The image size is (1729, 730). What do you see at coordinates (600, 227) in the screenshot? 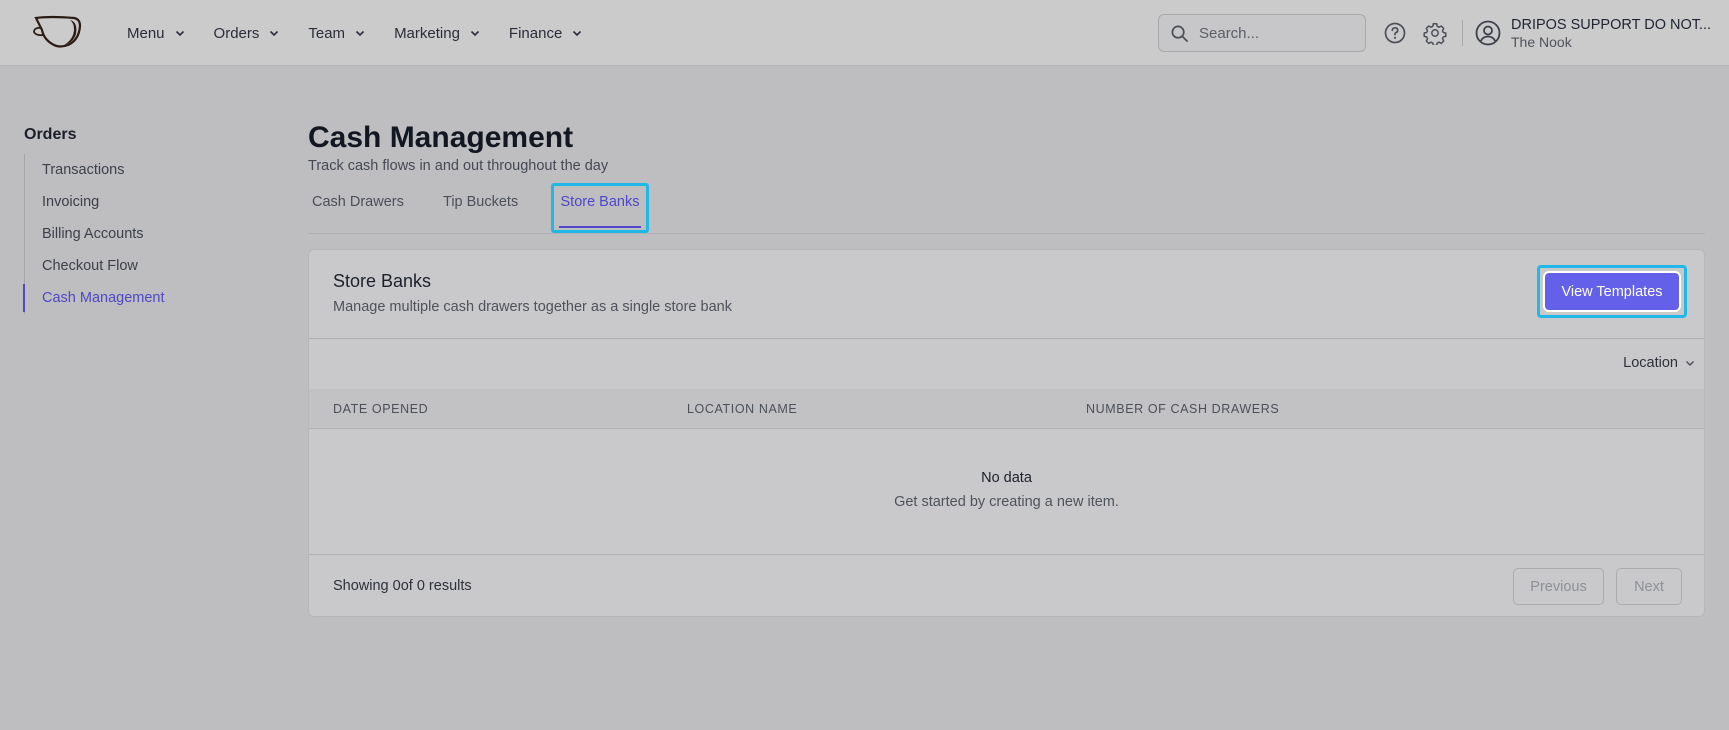
I see `active-tab-underline` at bounding box center [600, 227].